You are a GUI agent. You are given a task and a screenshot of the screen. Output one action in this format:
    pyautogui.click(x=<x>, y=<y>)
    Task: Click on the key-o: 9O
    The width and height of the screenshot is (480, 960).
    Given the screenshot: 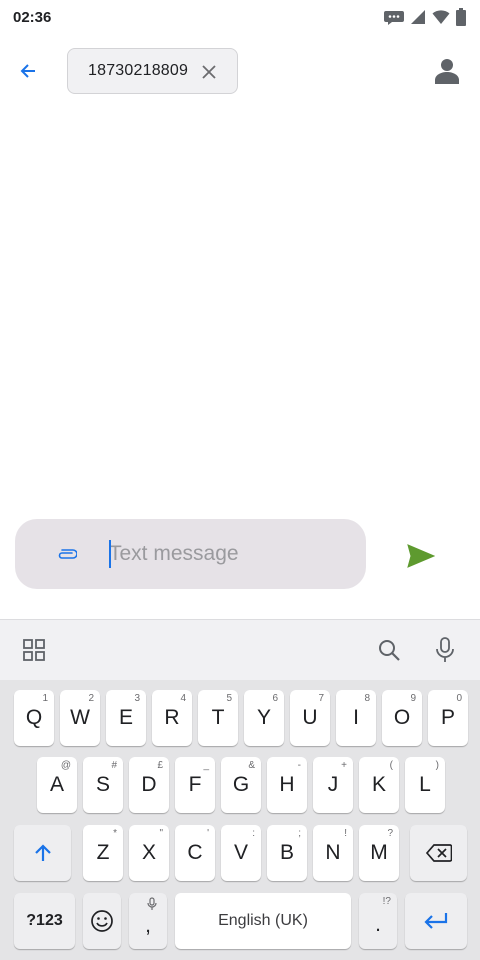 What is the action you would take?
    pyautogui.click(x=402, y=718)
    